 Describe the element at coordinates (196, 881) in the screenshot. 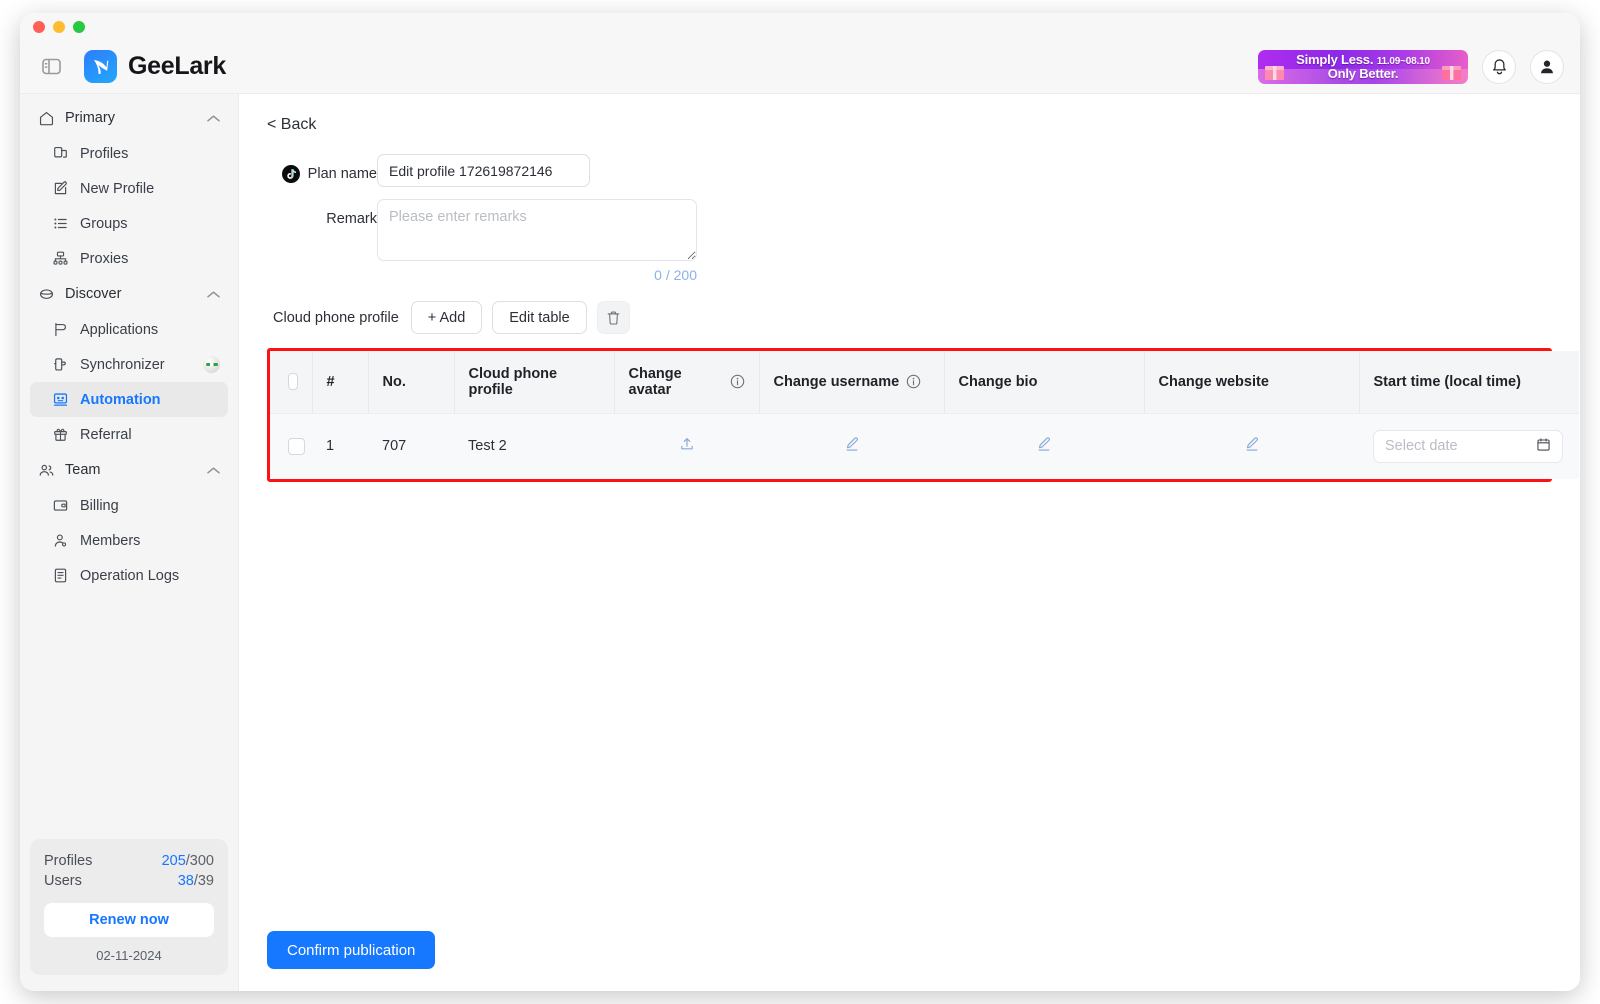

I see `plan-users-value: 38/39` at that location.